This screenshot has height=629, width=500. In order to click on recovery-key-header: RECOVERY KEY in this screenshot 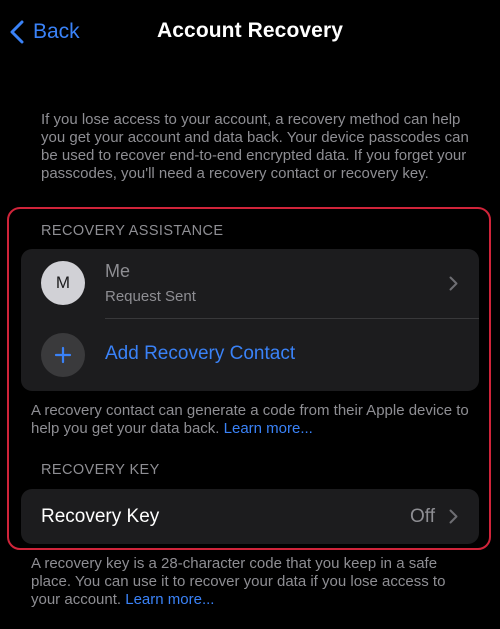, I will do `click(100, 470)`.